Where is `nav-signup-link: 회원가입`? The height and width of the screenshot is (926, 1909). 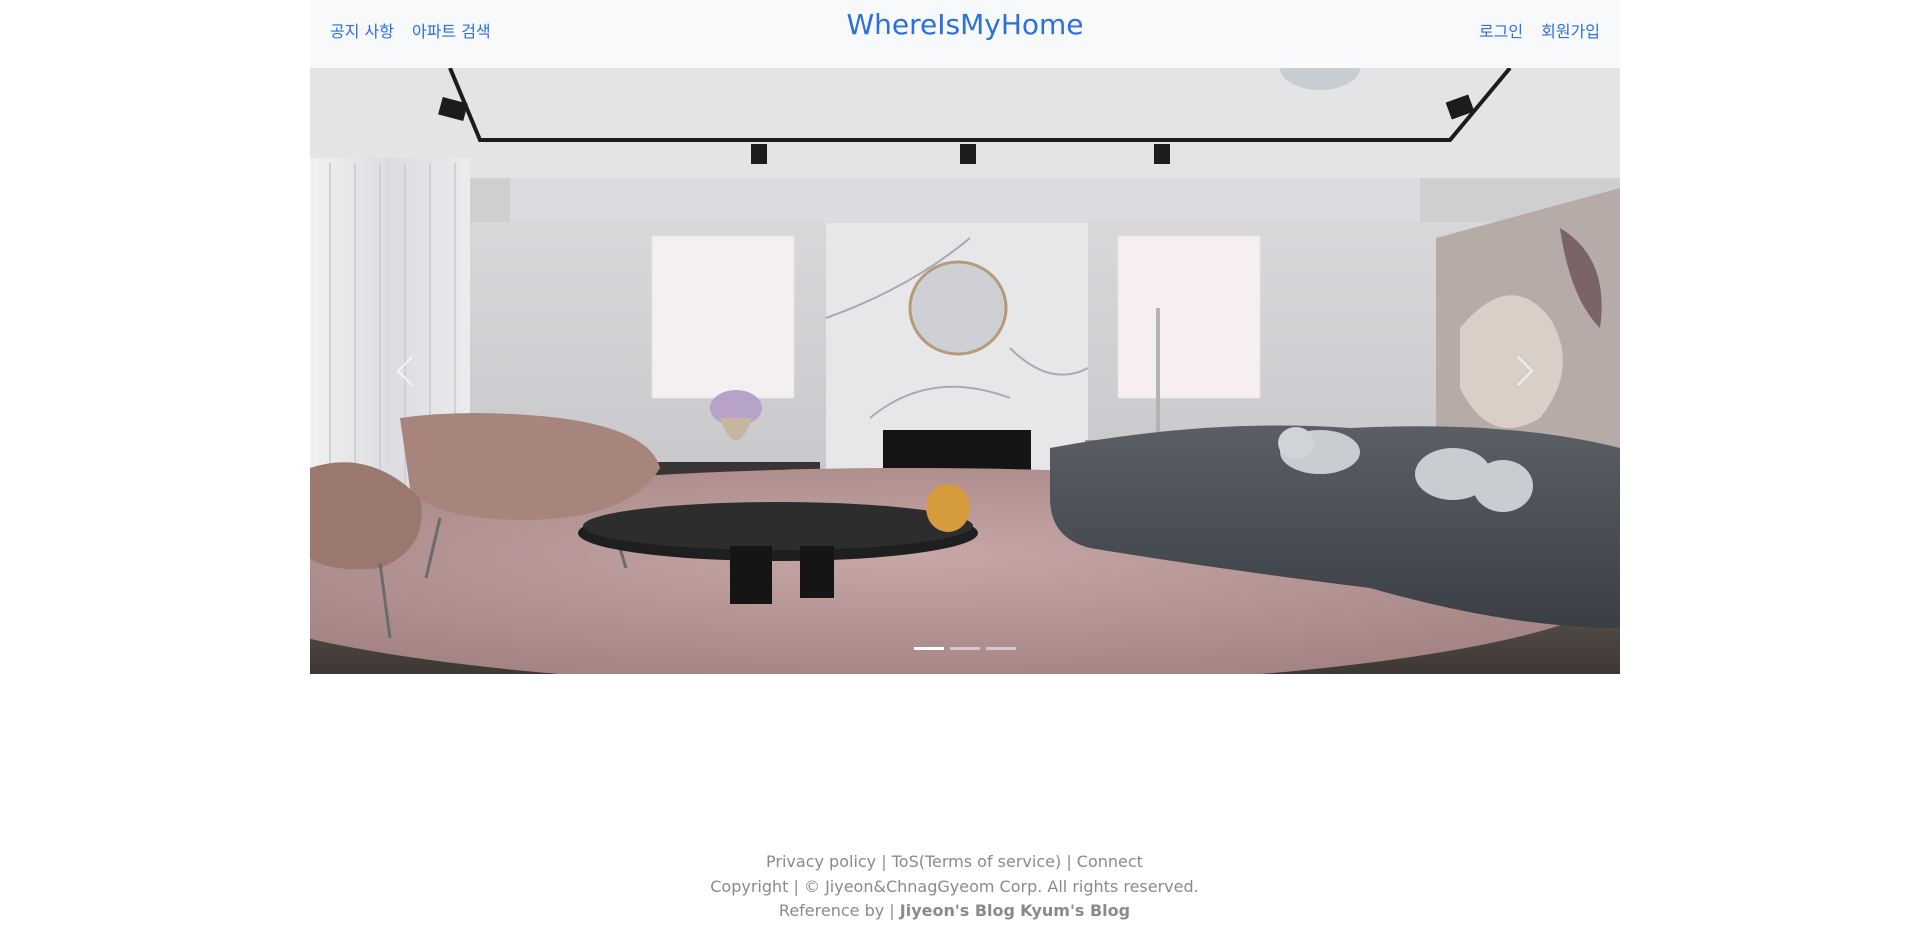
nav-signup-link: 회원가입 is located at coordinates (1570, 30).